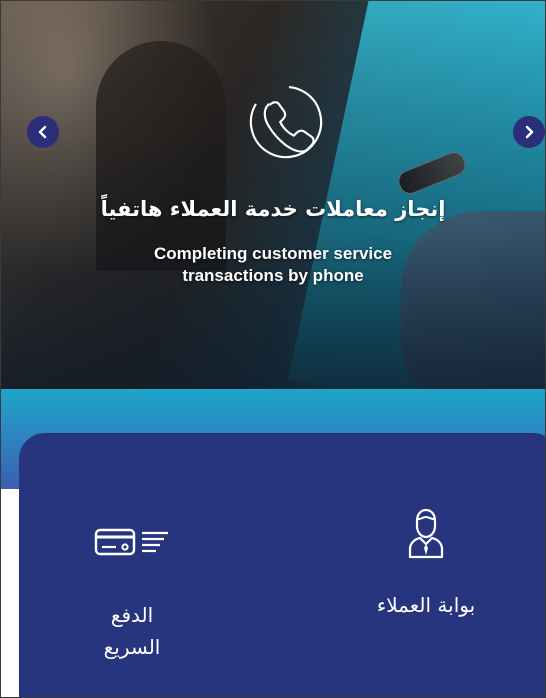 This screenshot has height=698, width=546. I want to click on chevron-right-icon, so click(529, 132).